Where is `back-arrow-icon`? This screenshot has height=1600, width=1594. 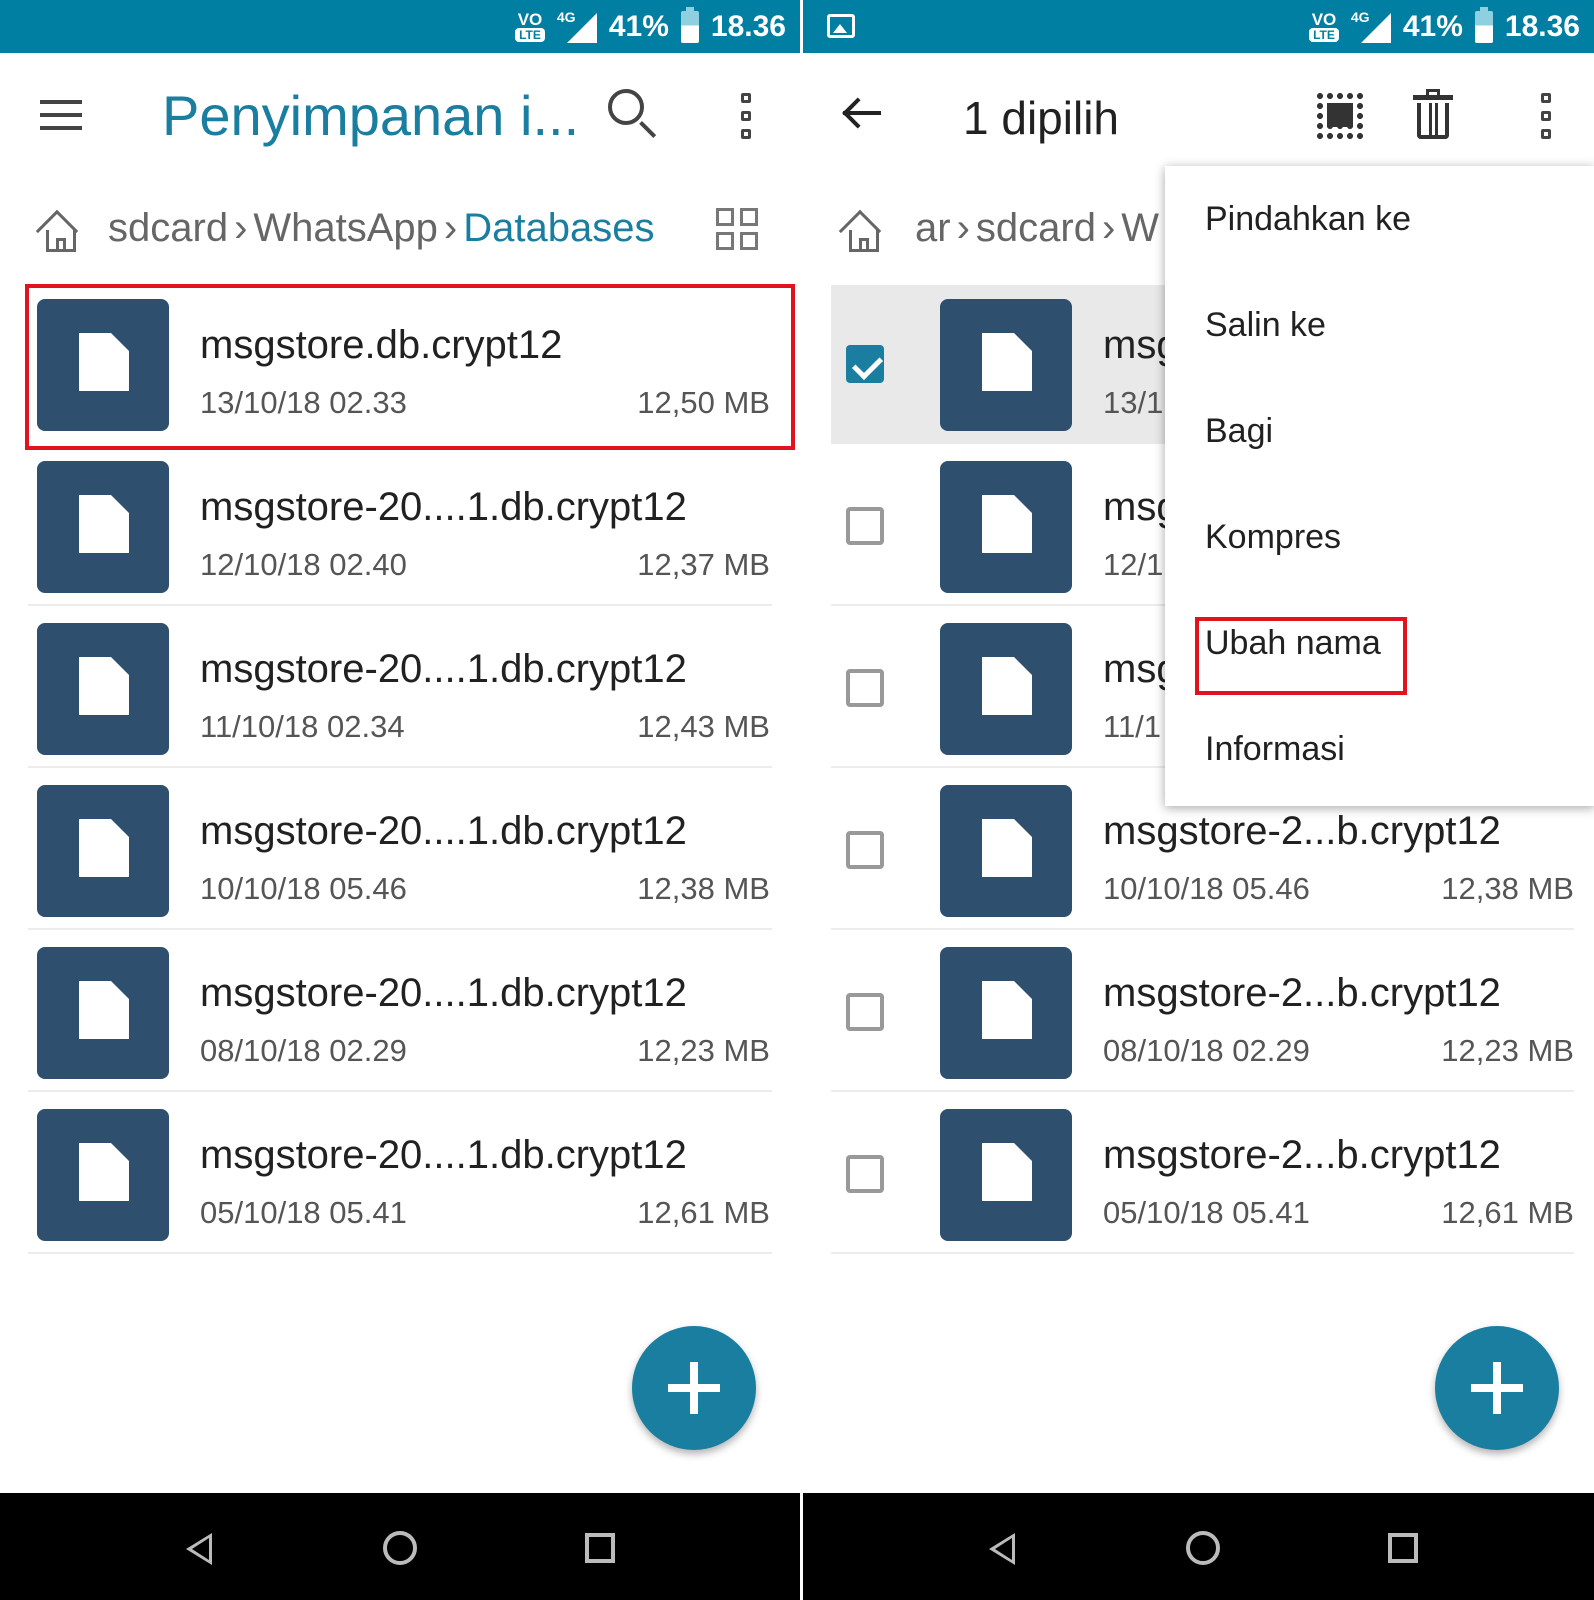 back-arrow-icon is located at coordinates (861, 113).